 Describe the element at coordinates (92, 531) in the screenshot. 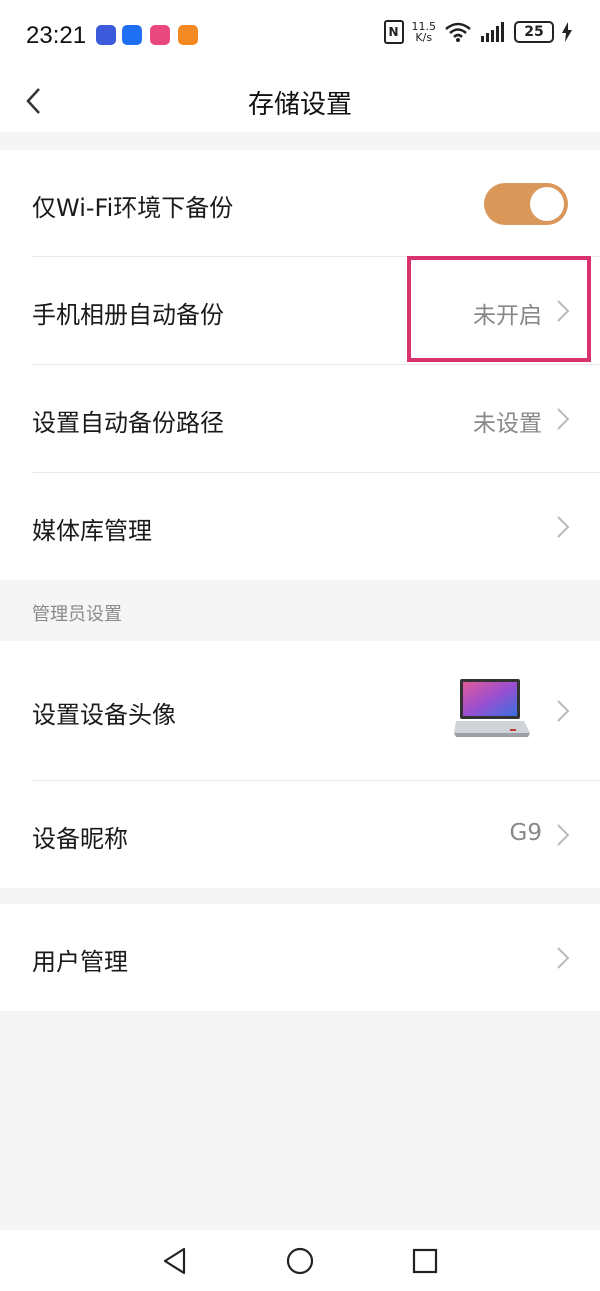

I see `media-library-label: 媒体库管理` at that location.